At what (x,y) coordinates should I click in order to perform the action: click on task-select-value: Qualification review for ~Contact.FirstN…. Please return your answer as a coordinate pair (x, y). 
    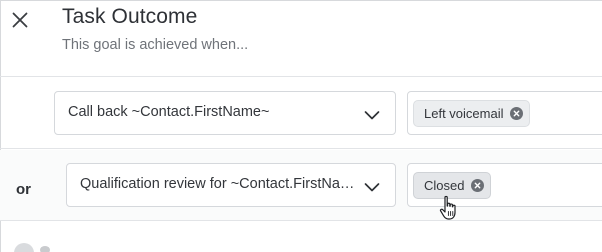
    Looking at the image, I should click on (222, 184).